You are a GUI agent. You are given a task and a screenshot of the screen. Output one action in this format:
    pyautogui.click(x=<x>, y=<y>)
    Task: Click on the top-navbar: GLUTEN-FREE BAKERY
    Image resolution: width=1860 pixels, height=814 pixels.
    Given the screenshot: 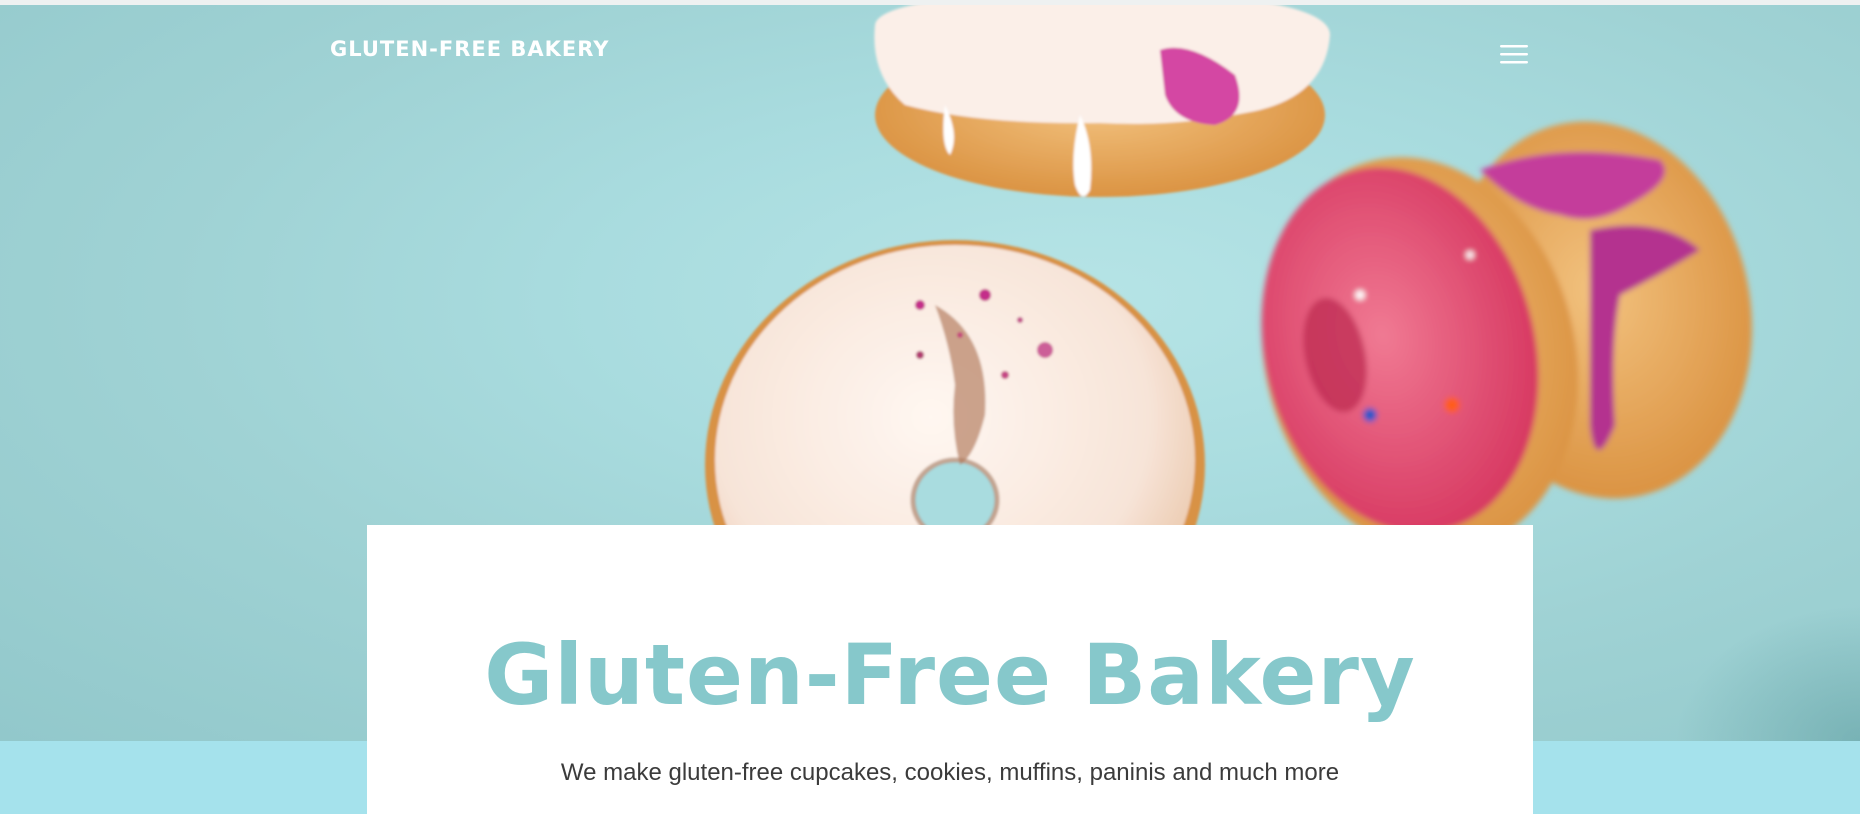 What is the action you would take?
    pyautogui.click(x=930, y=50)
    